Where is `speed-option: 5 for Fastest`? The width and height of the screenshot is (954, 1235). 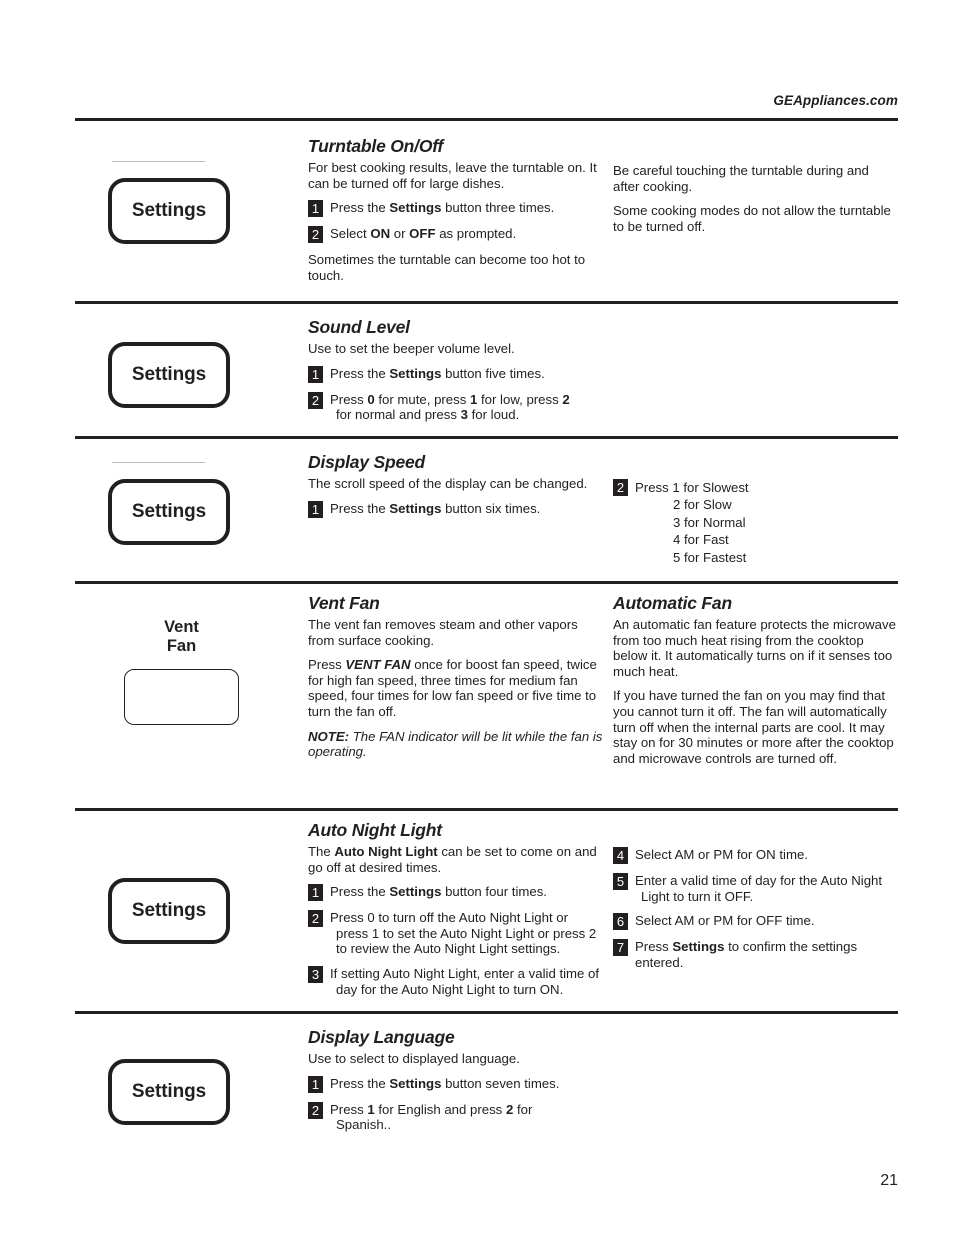 speed-option: 5 for Fastest is located at coordinates (710, 557).